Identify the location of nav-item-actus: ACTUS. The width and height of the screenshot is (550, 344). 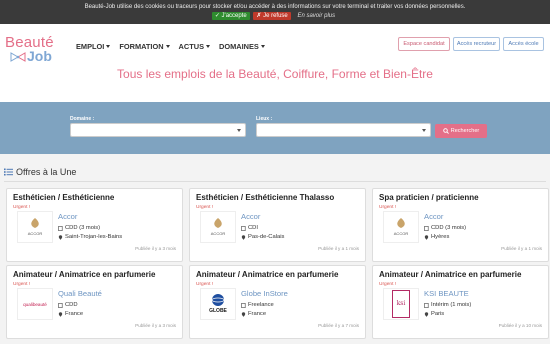
(195, 46).